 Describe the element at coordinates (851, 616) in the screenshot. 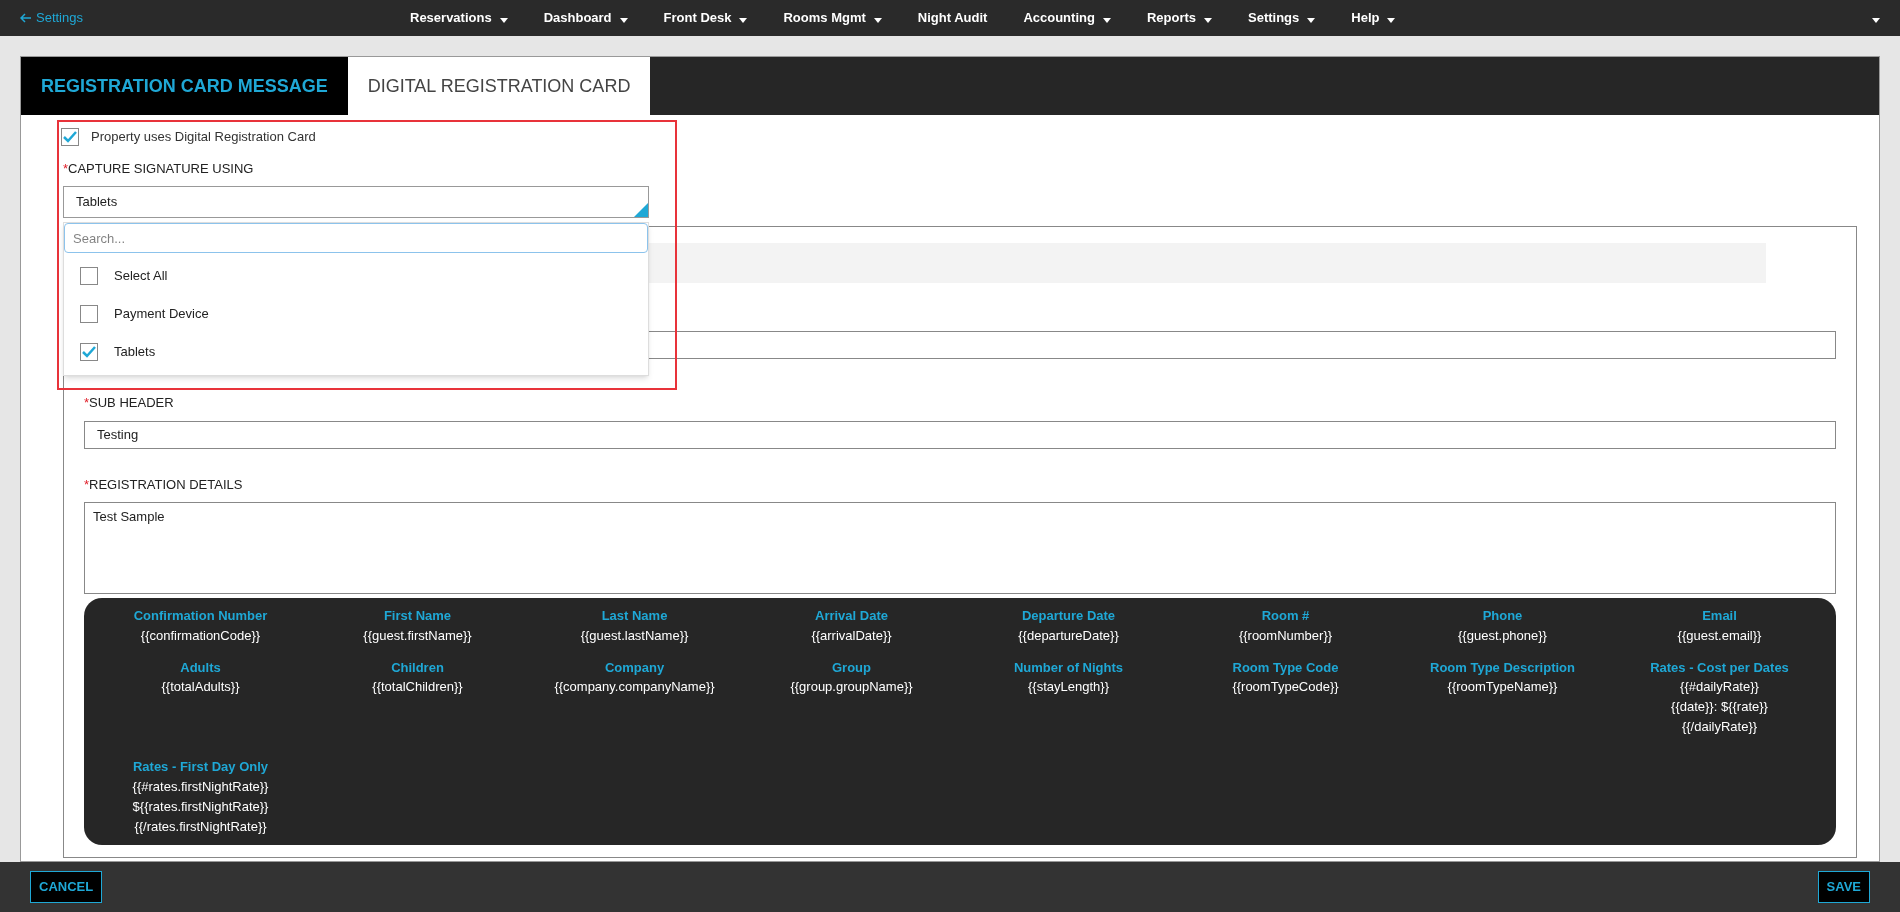

I see `variable-name: Arrival Date` at that location.